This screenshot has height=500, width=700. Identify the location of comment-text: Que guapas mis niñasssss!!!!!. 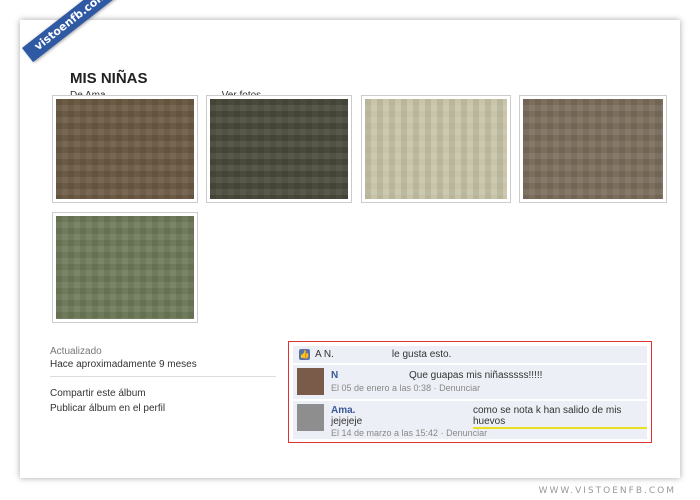
(476, 375).